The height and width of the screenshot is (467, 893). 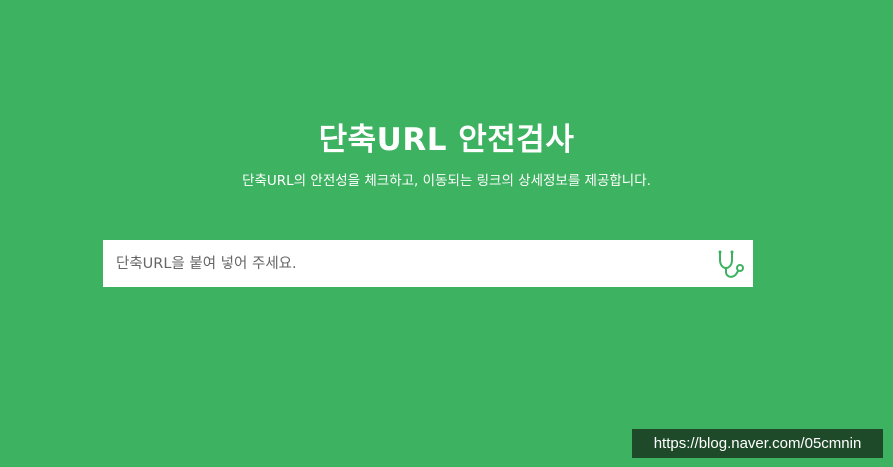 I want to click on stethoscope-icon, so click(x=731, y=264).